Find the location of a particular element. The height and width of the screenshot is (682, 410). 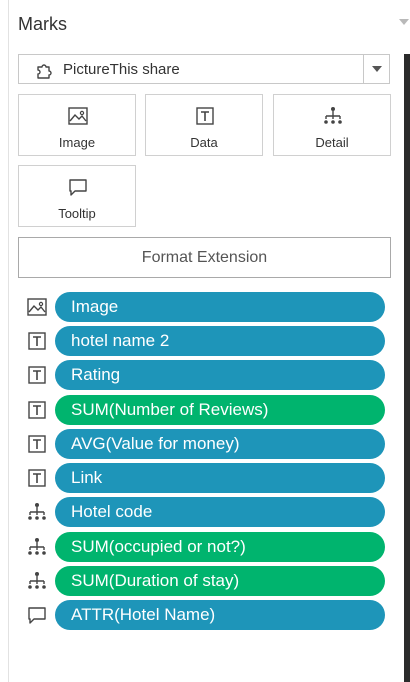

data-shelf-button: Data is located at coordinates (204, 125).